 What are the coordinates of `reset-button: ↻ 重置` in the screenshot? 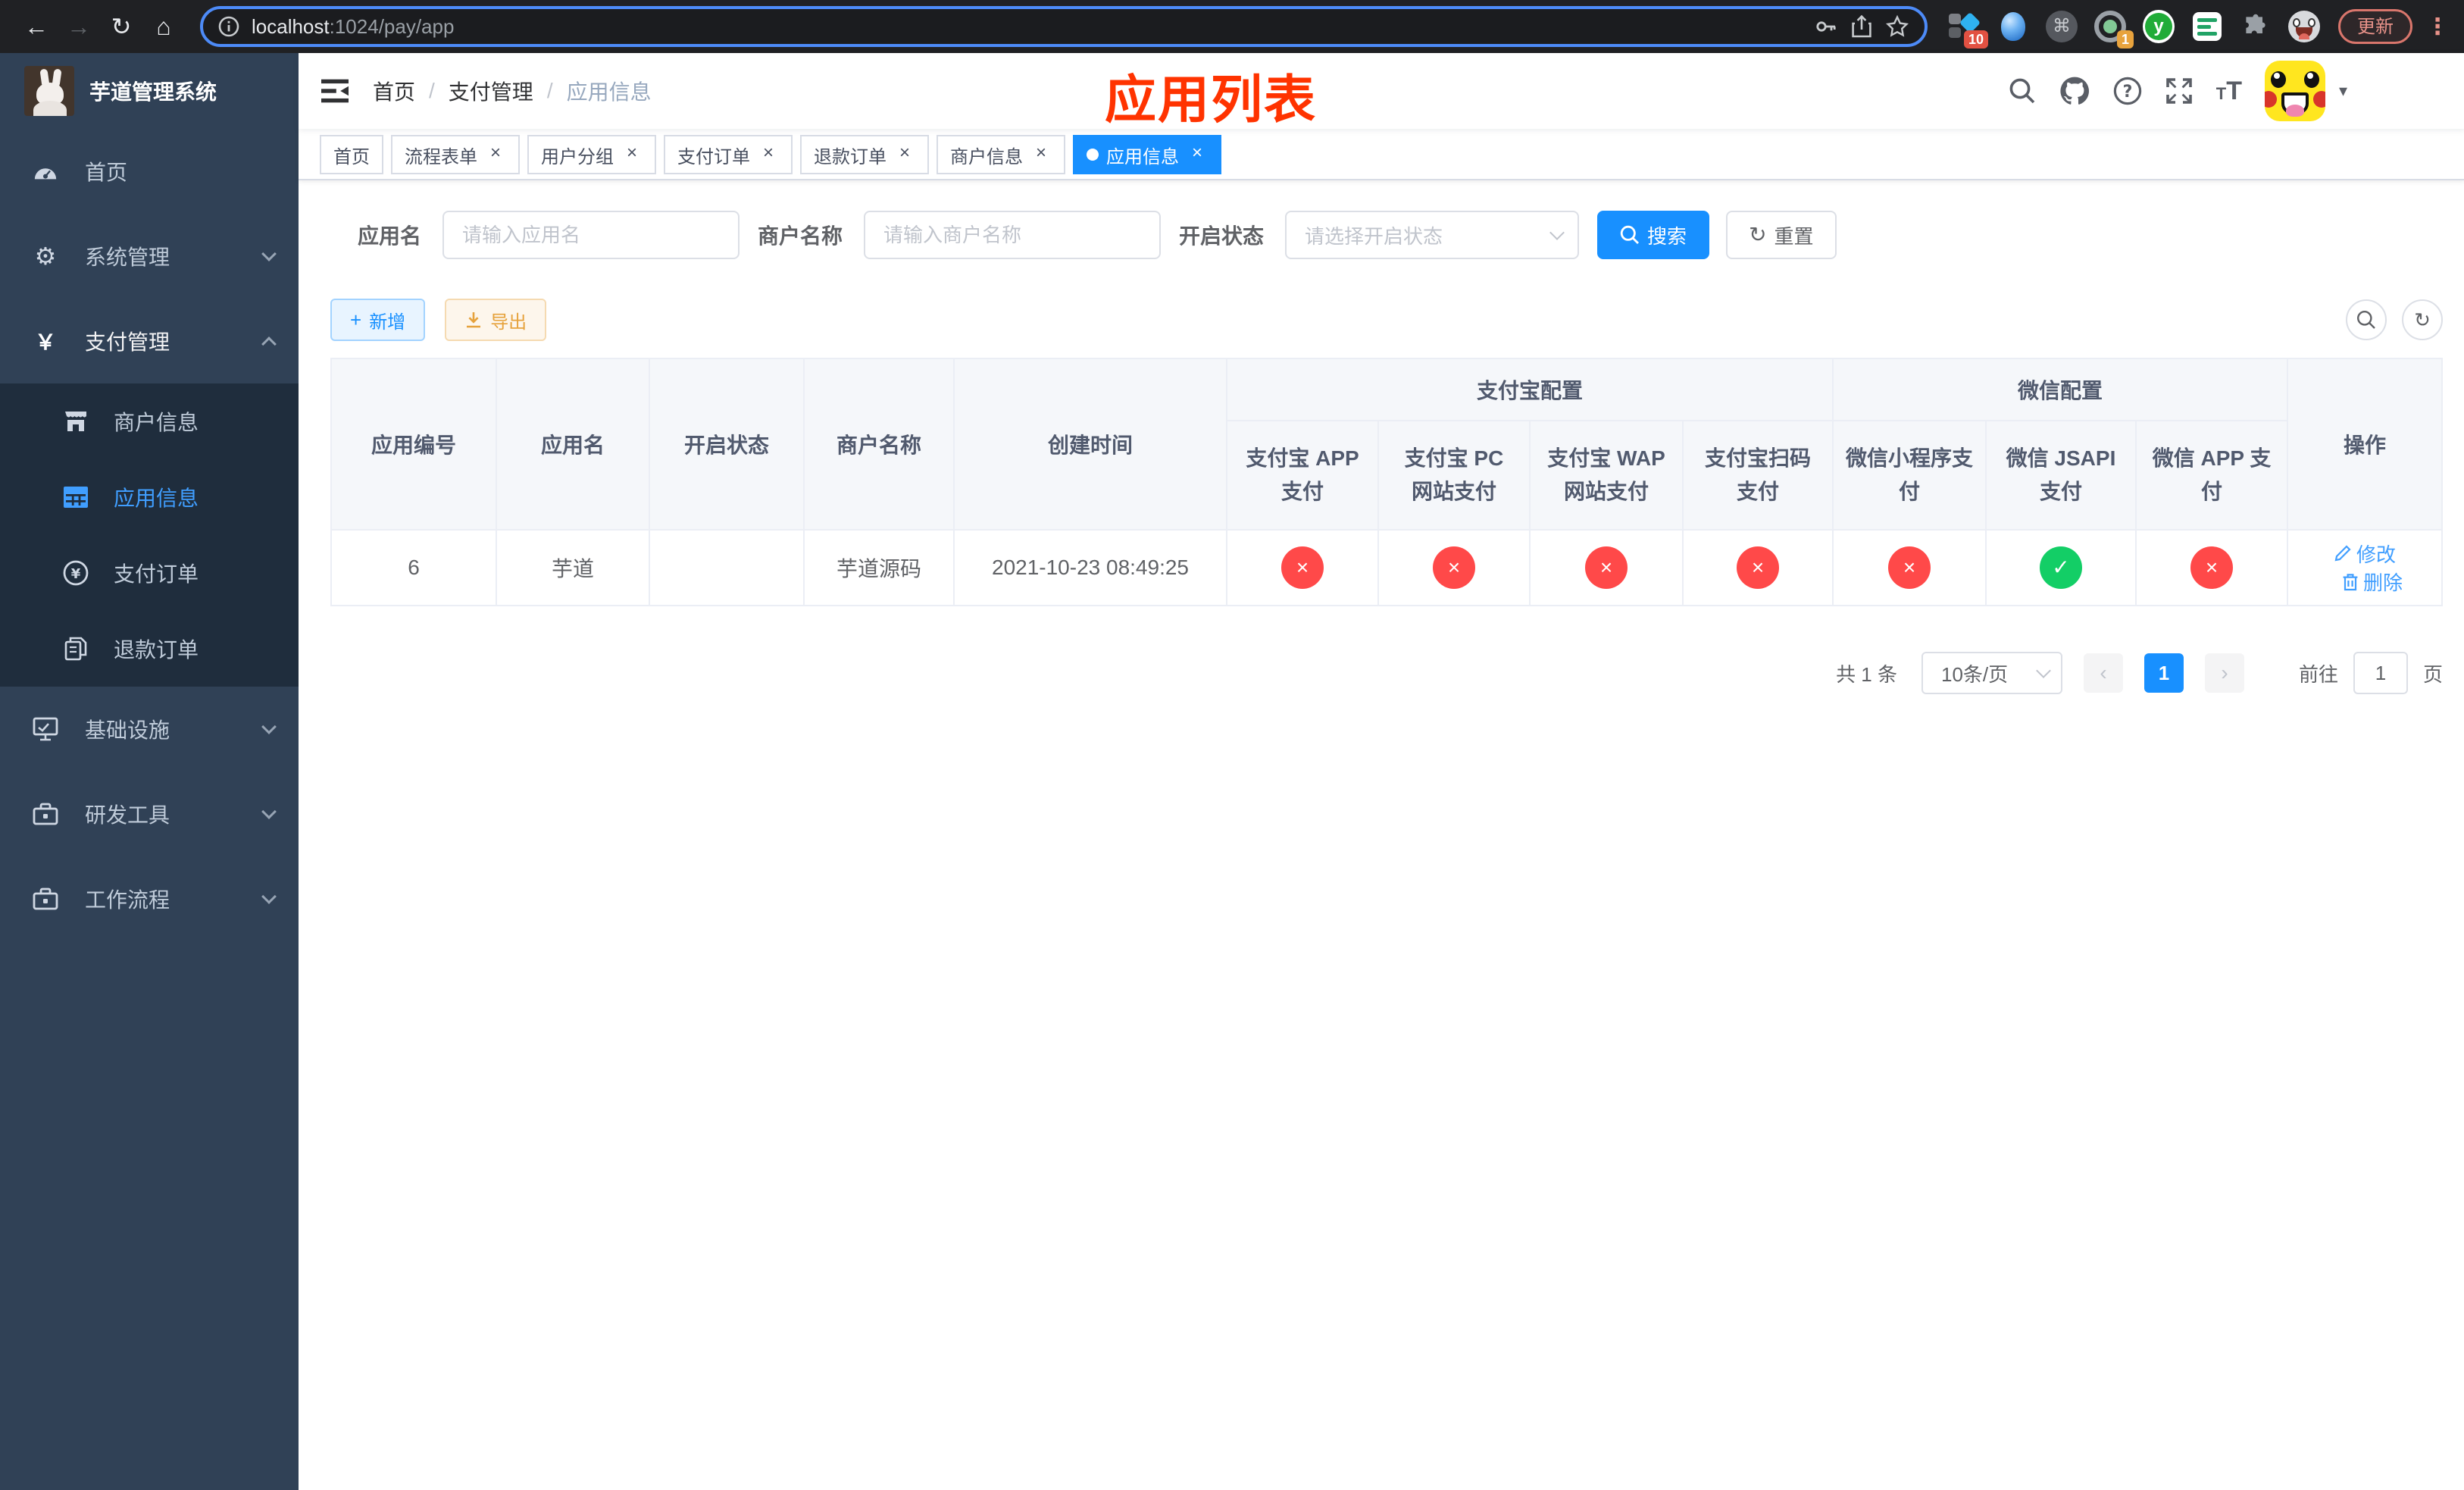 It's located at (1781, 235).